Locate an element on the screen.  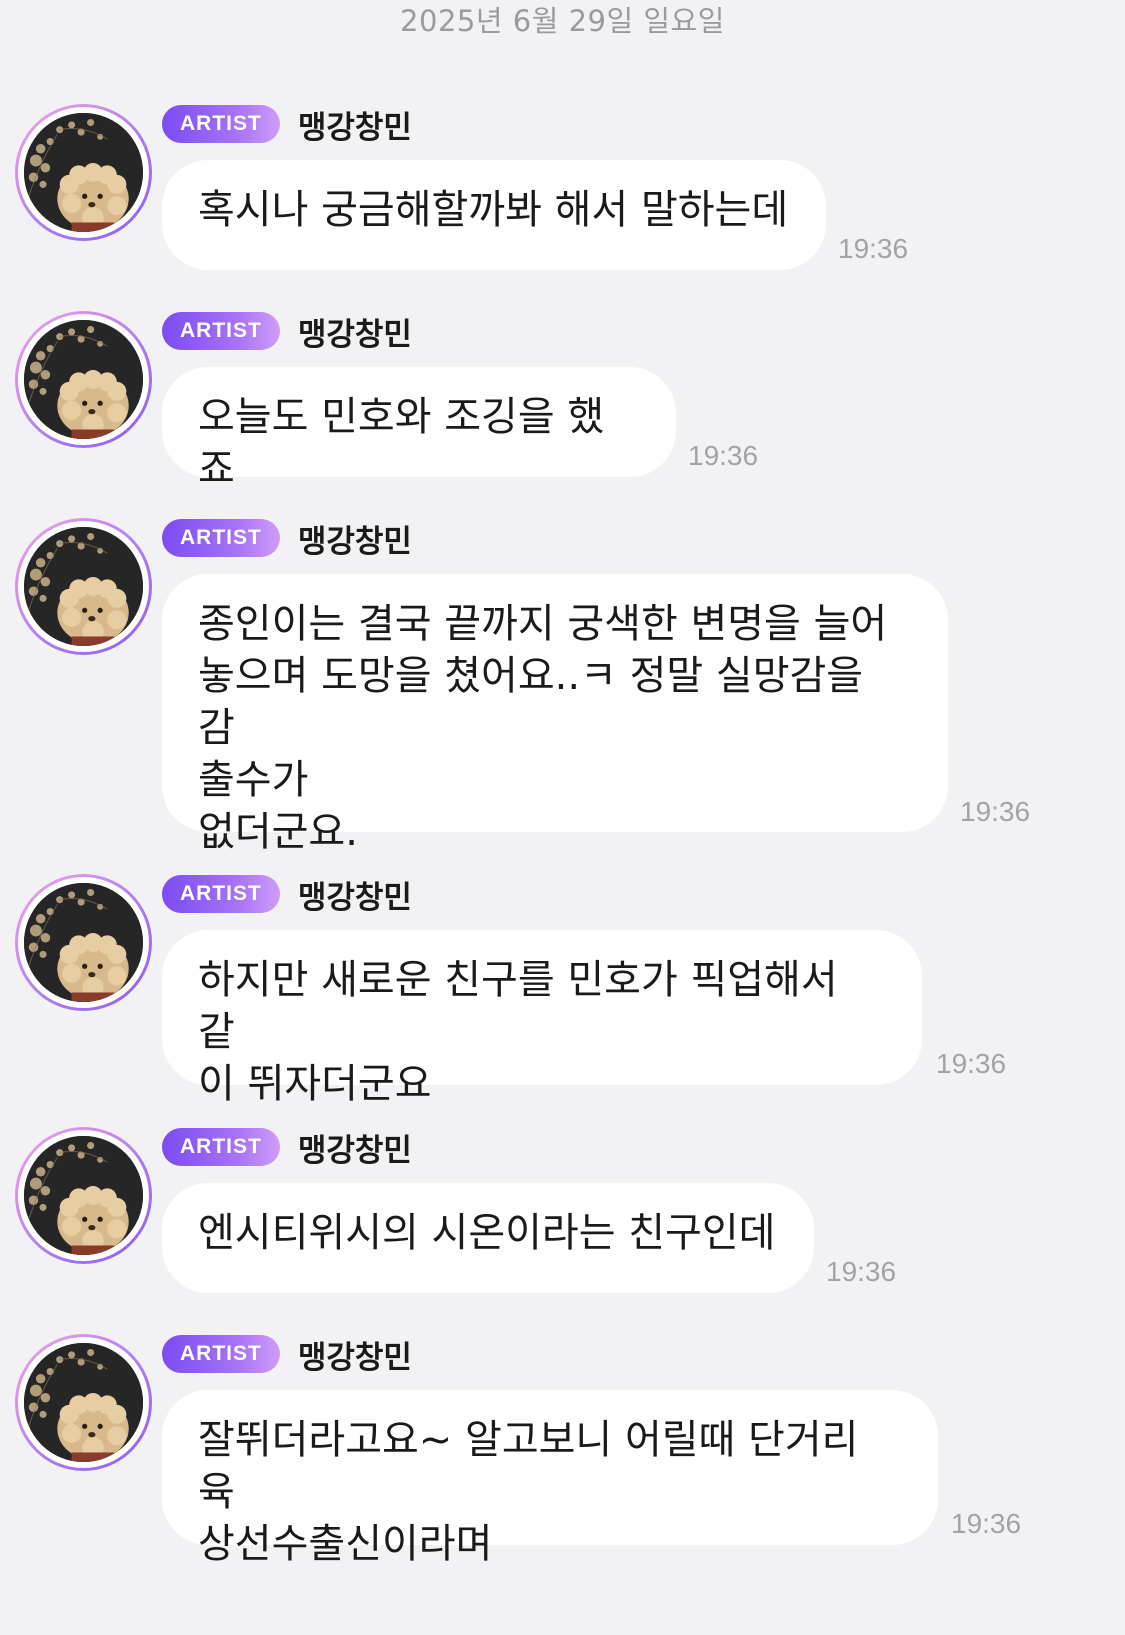
message-bubble: 잘뛰더라고요~ 알고보니 어릴때 단거리 육 상선수출신이라며 is located at coordinates (550, 1478).